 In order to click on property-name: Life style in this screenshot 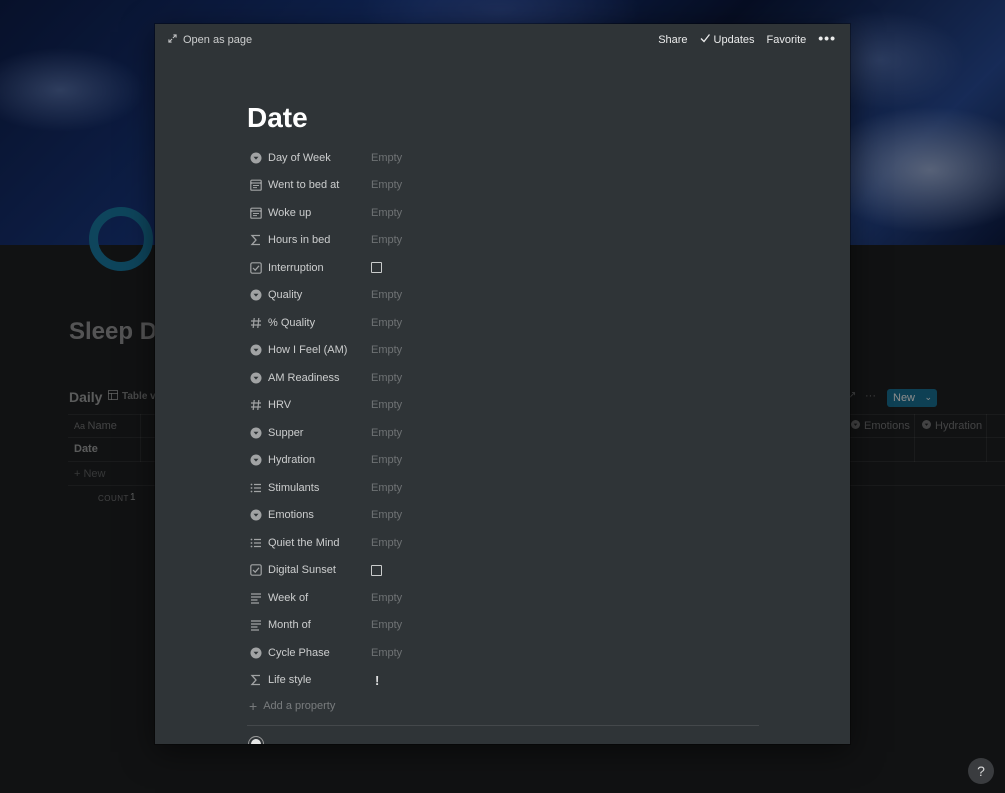, I will do `click(319, 680)`.